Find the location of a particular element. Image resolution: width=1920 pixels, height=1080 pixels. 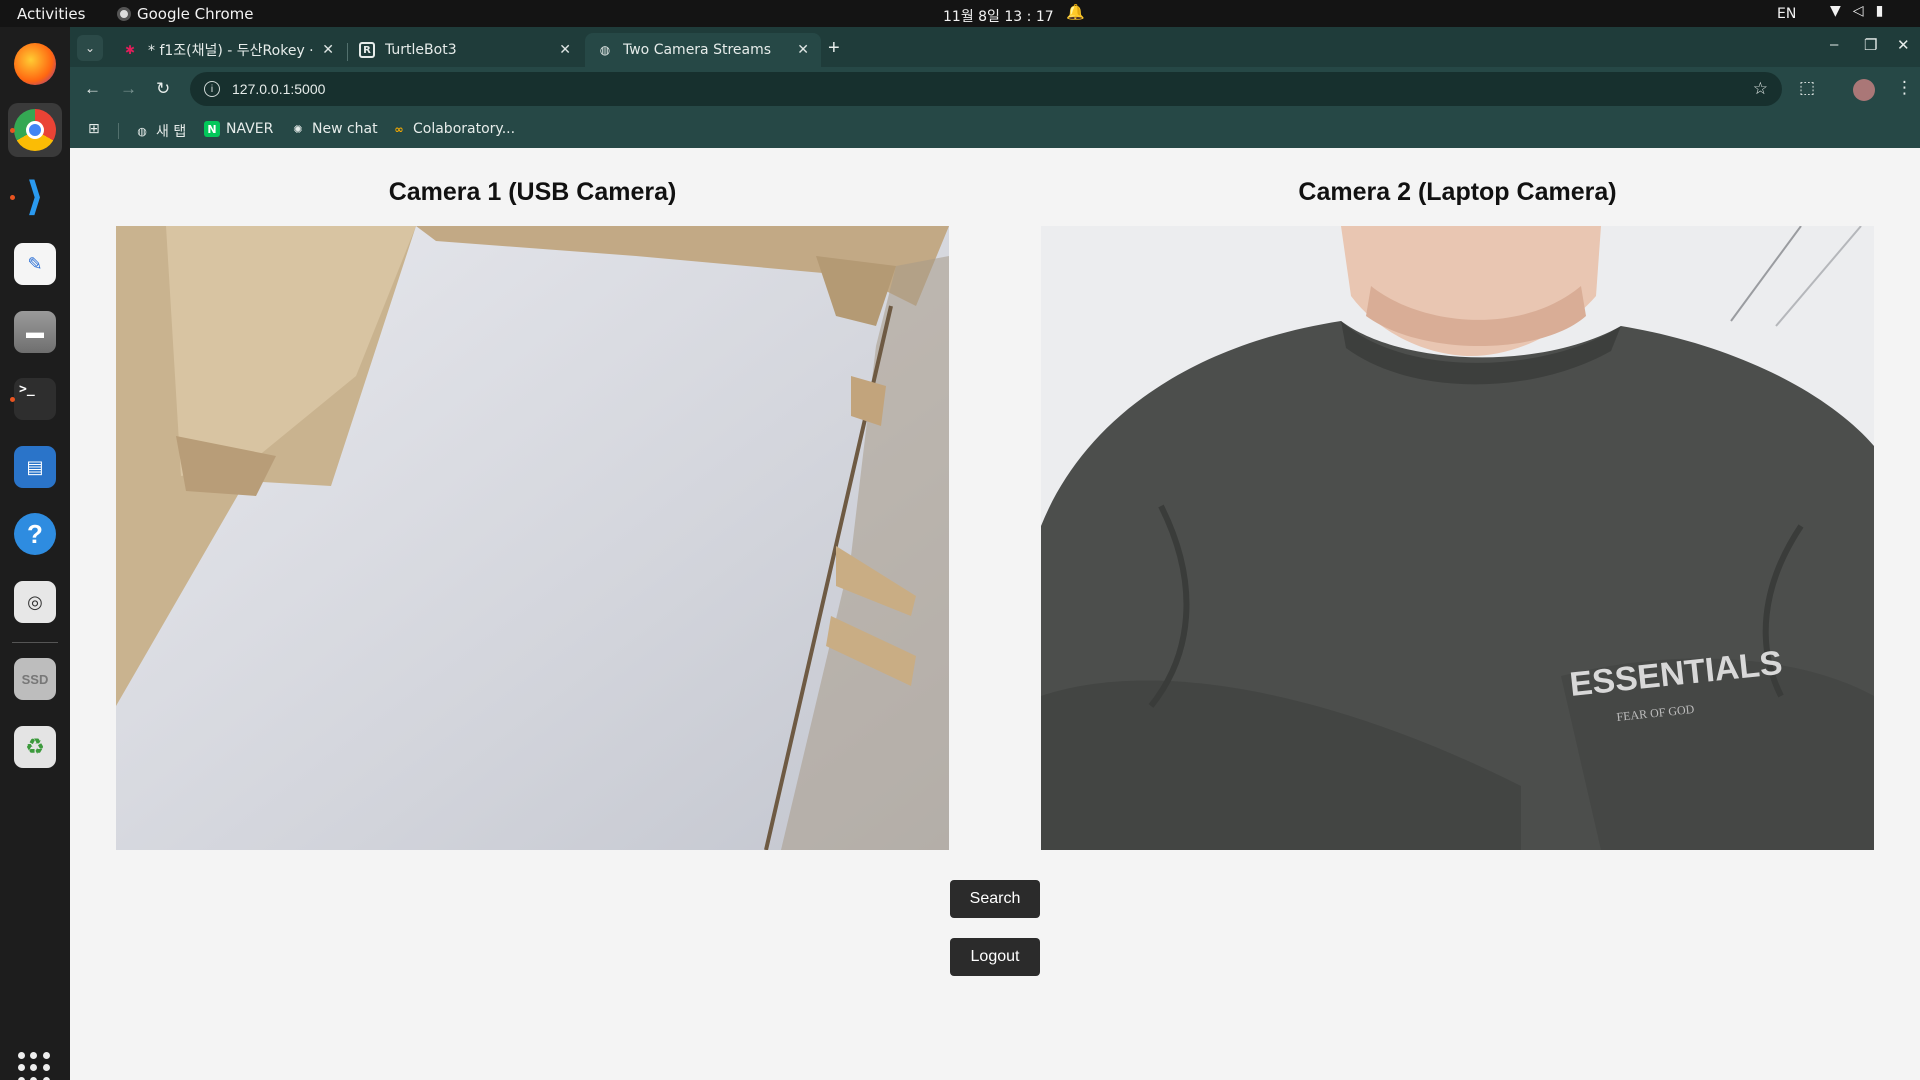

dock-chrome is located at coordinates (35, 130).